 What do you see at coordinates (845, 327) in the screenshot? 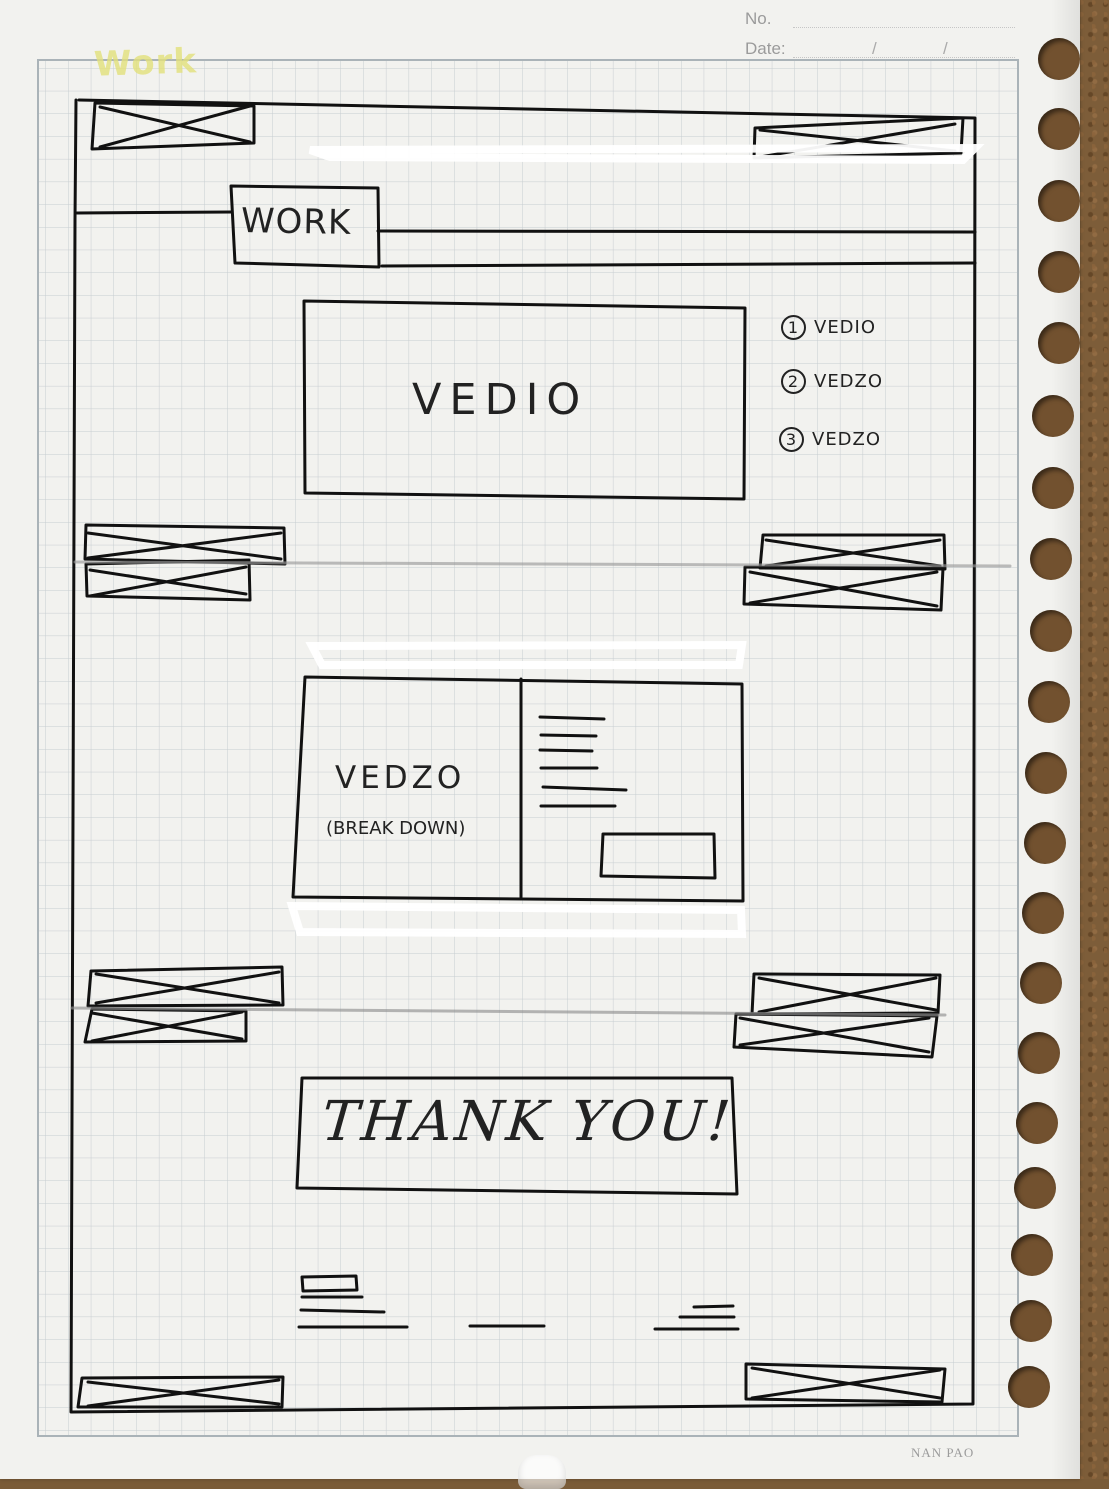
I see `video-menu-label: VEDIO` at bounding box center [845, 327].